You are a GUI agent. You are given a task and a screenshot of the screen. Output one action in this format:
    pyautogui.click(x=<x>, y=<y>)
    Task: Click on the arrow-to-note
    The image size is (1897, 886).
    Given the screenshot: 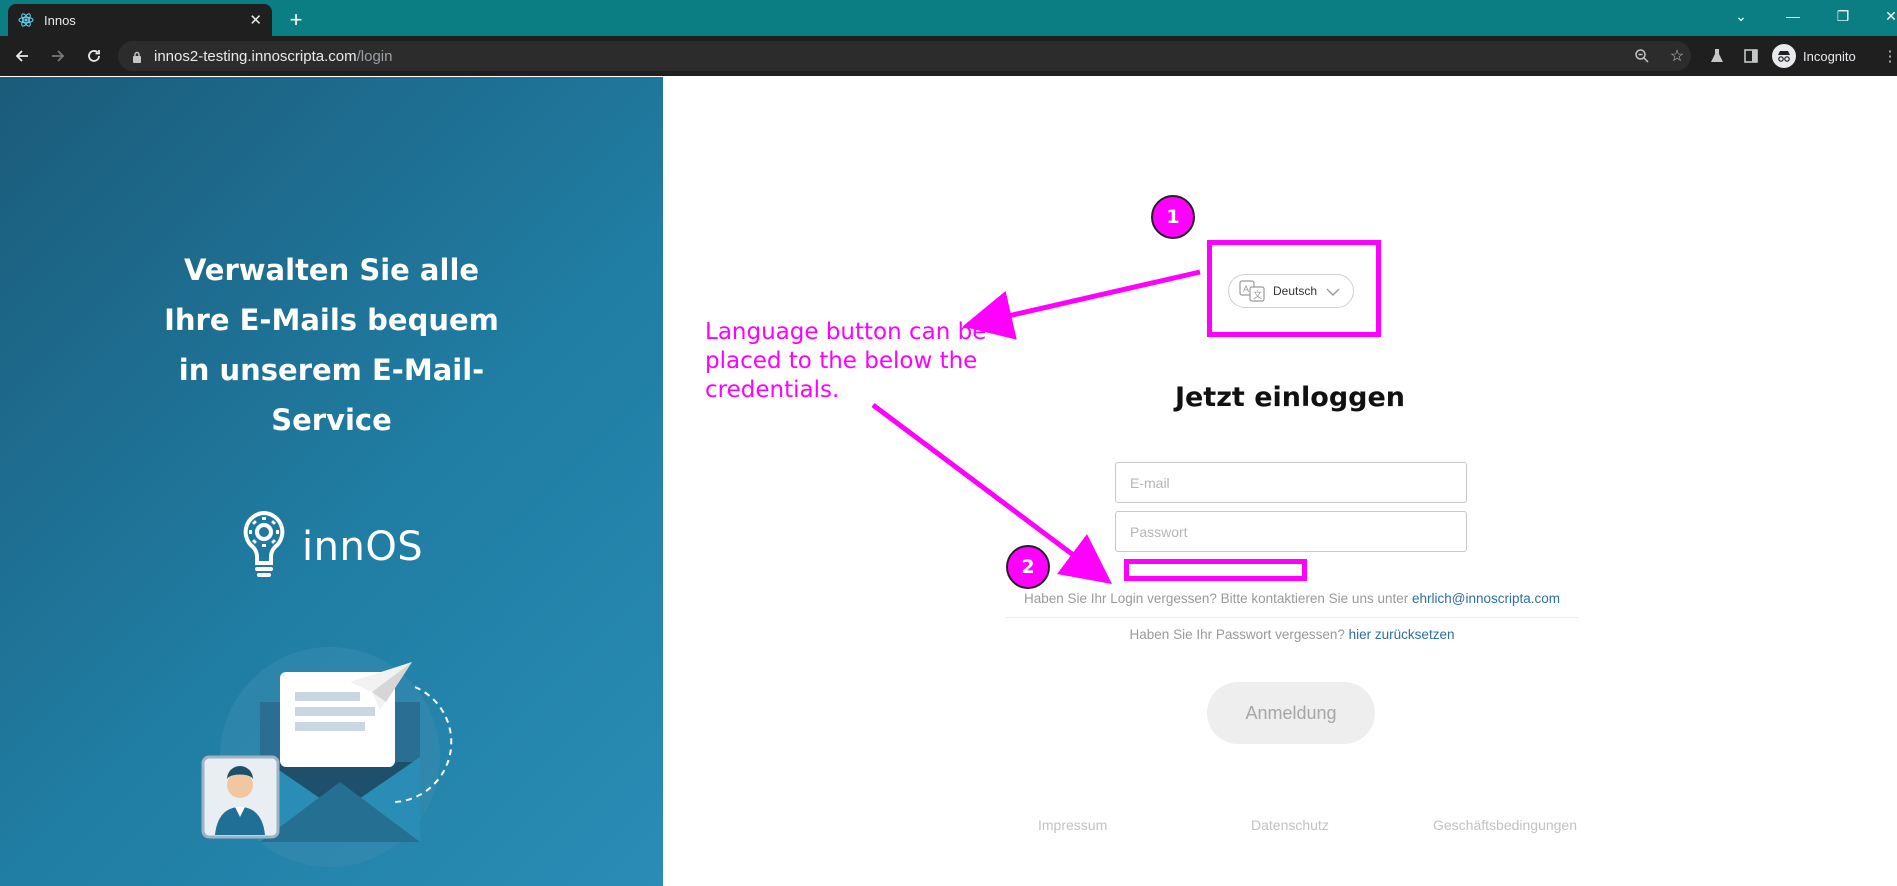 What is the action you would take?
    pyautogui.click(x=1081, y=304)
    